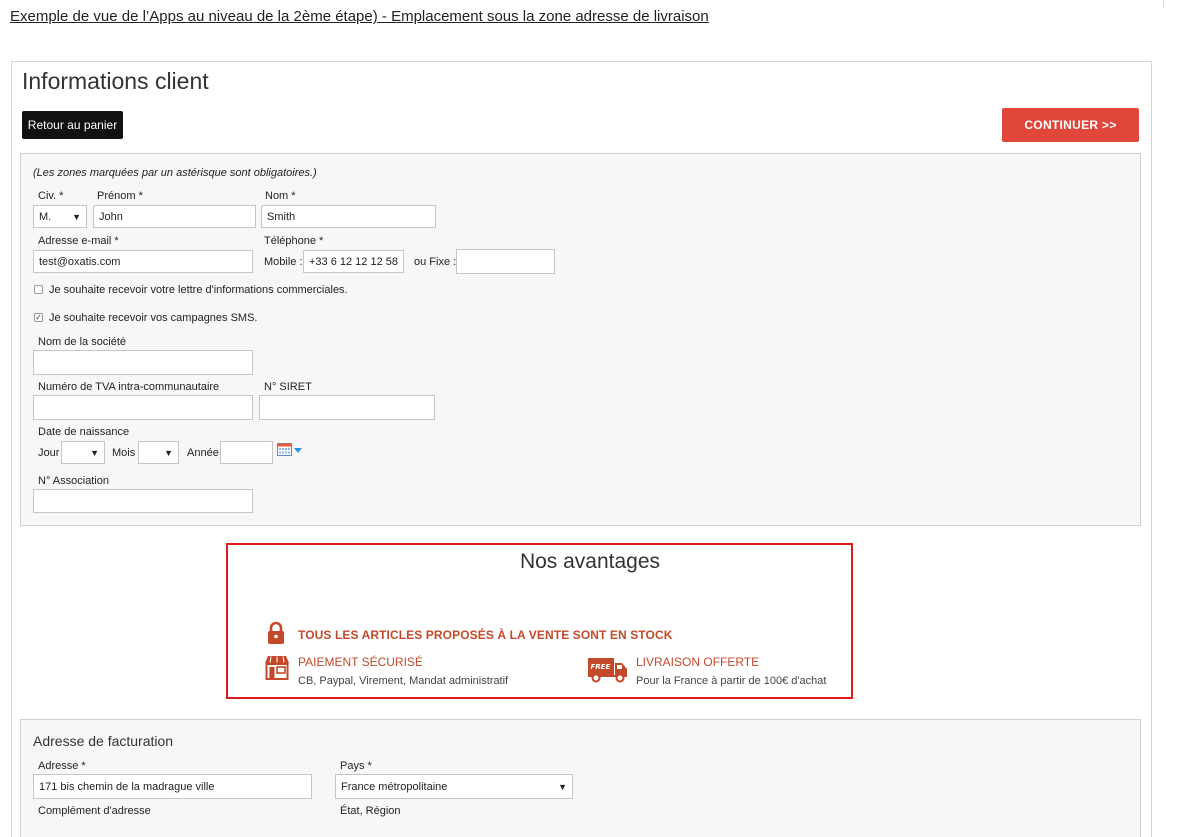  I want to click on annee-label: Année, so click(203, 453).